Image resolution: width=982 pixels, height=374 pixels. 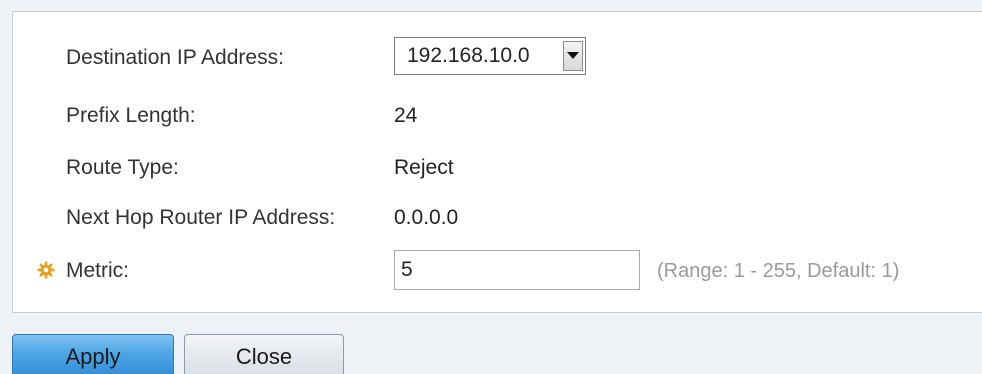 What do you see at coordinates (468, 55) in the screenshot?
I see `destination-ip-selected-value: 192.168.10.0` at bounding box center [468, 55].